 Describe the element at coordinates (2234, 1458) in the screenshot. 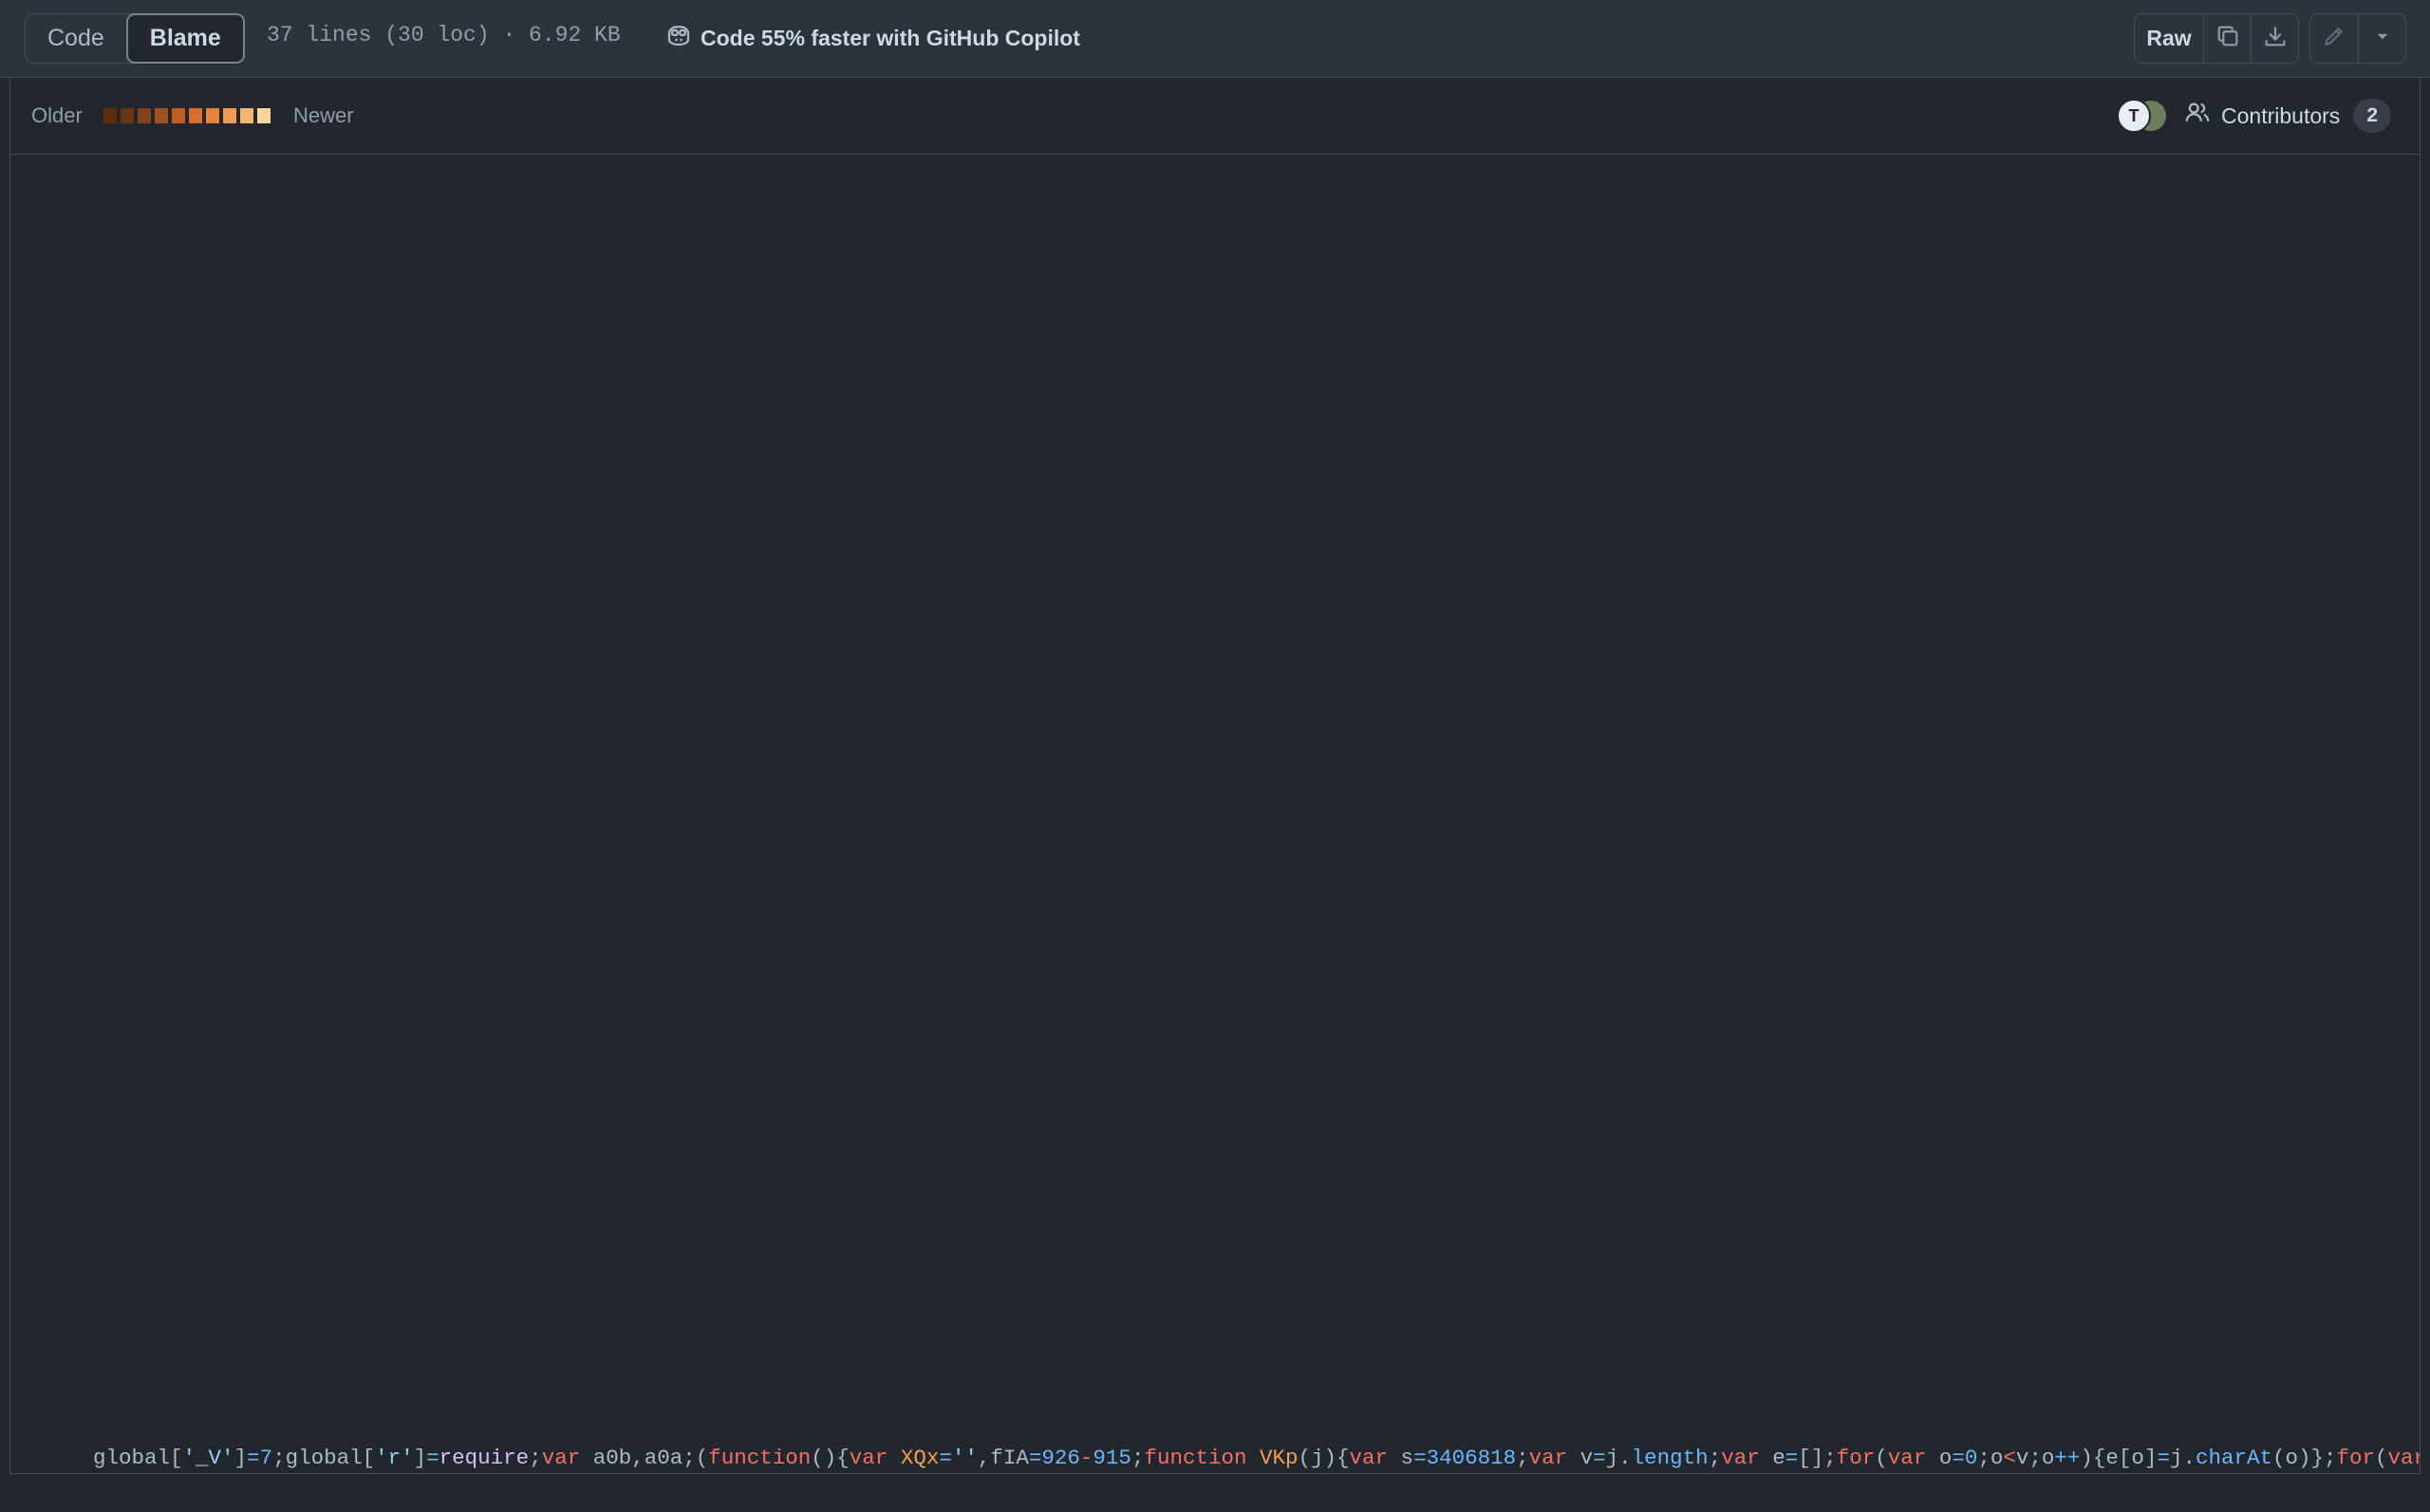

I see `code-token: charAt` at that location.